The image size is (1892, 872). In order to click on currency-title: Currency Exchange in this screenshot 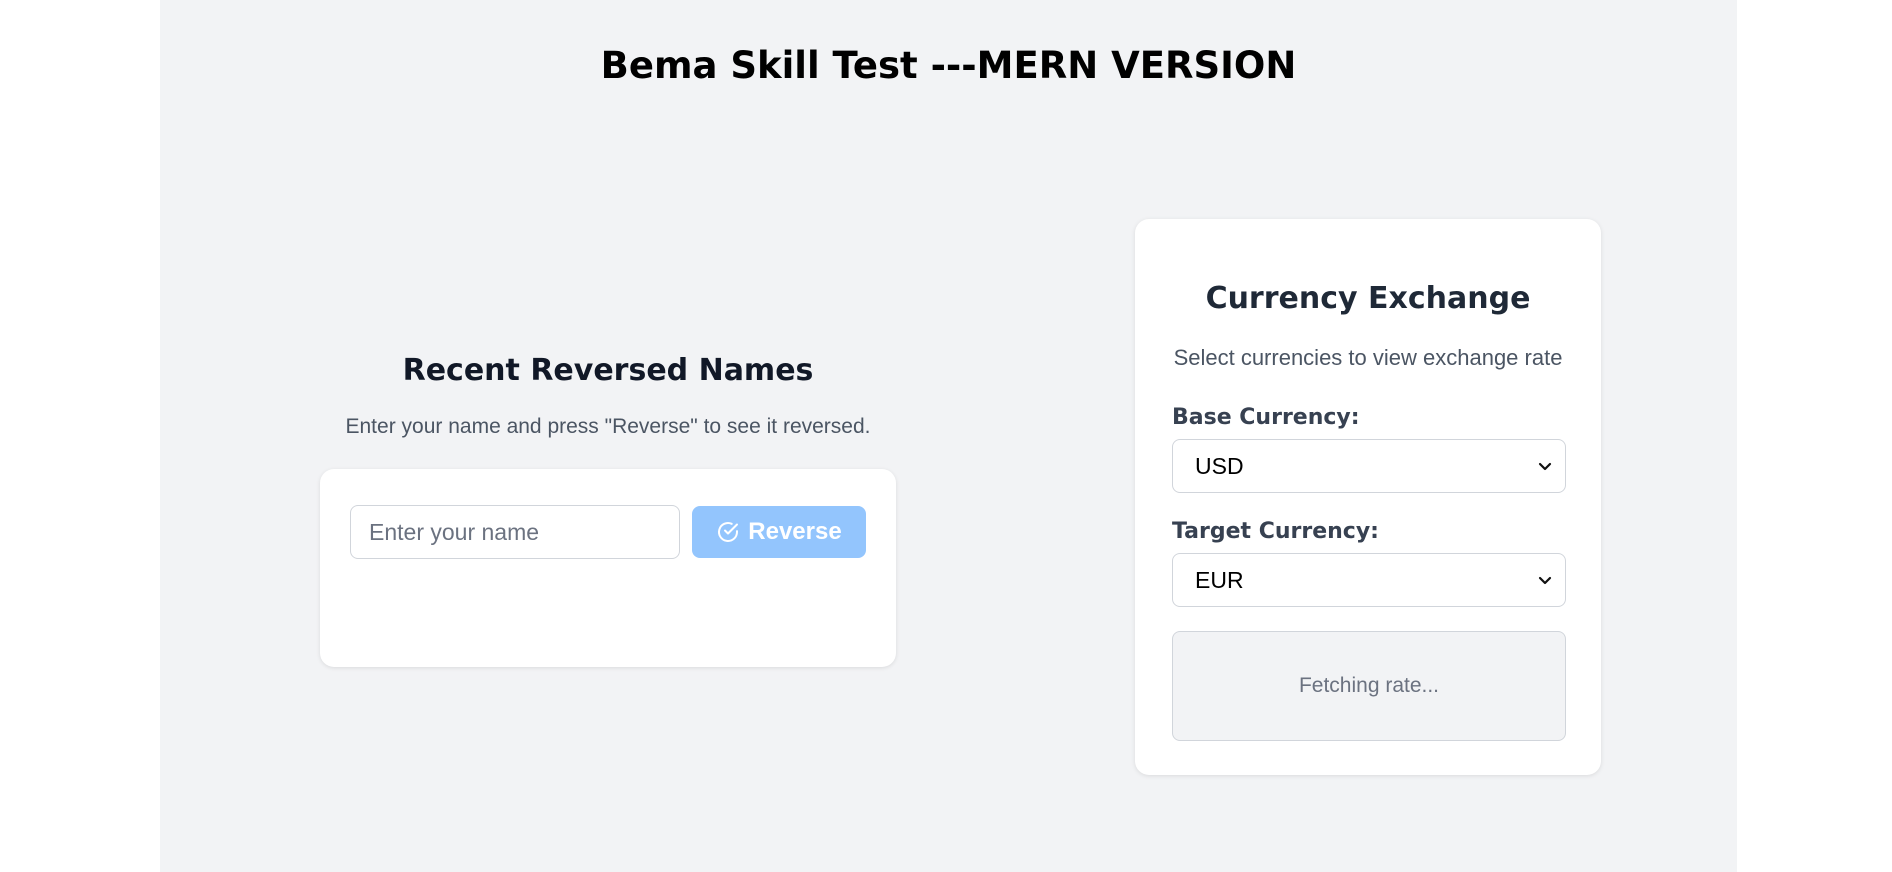, I will do `click(1368, 298)`.